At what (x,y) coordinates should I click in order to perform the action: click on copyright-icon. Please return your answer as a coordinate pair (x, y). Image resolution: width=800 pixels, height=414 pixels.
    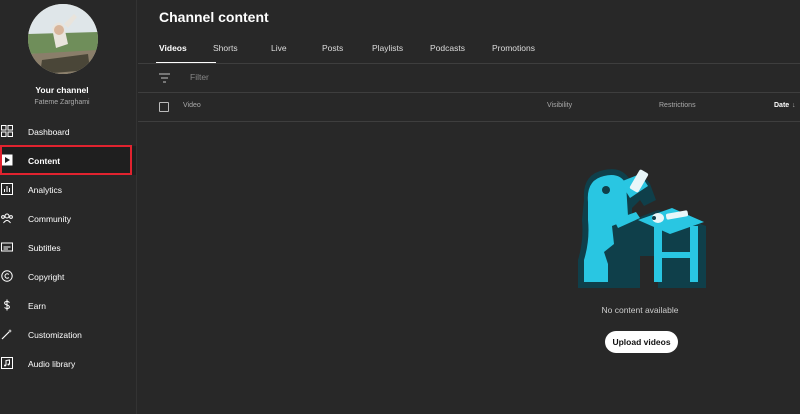
    Looking at the image, I should click on (7, 276).